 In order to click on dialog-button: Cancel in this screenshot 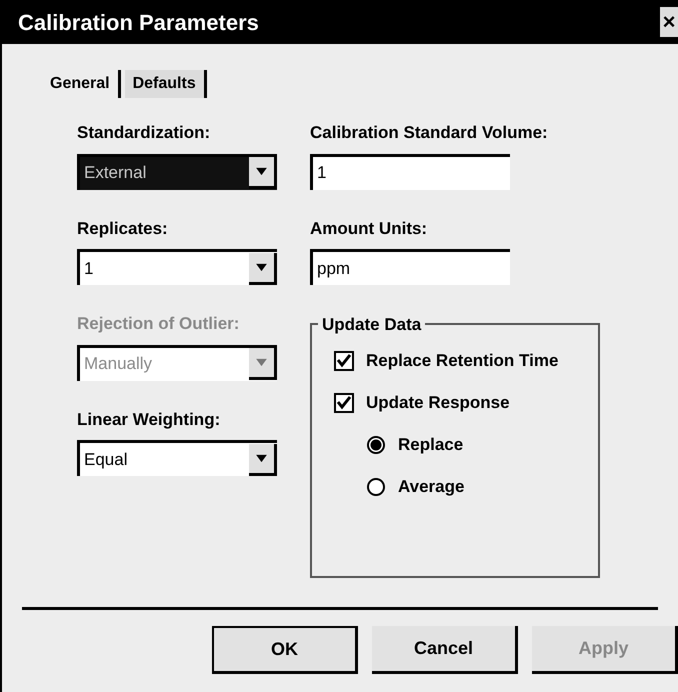, I will do `click(445, 650)`.